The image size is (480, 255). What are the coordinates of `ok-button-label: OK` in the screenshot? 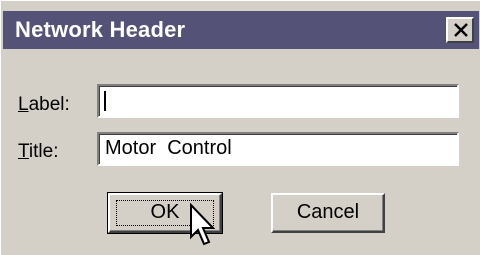 It's located at (165, 212).